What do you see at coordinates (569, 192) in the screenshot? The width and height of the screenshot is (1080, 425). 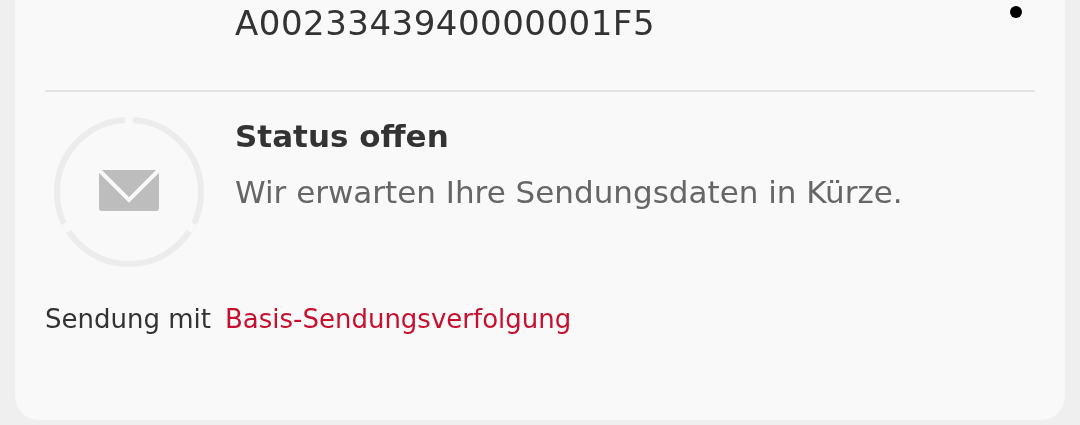 I see `status-description: Wir erwarten Ihre Sendungsdaten in Kürze.` at bounding box center [569, 192].